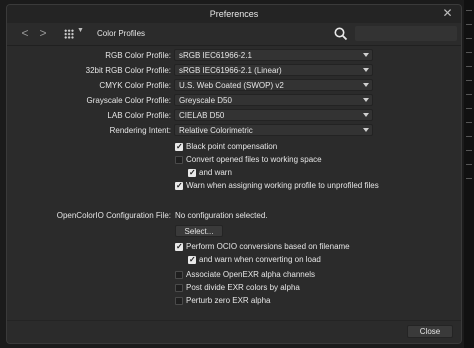  What do you see at coordinates (273, 55) in the screenshot?
I see `rgb-profile-select: sRGB IEC61966-2.1` at bounding box center [273, 55].